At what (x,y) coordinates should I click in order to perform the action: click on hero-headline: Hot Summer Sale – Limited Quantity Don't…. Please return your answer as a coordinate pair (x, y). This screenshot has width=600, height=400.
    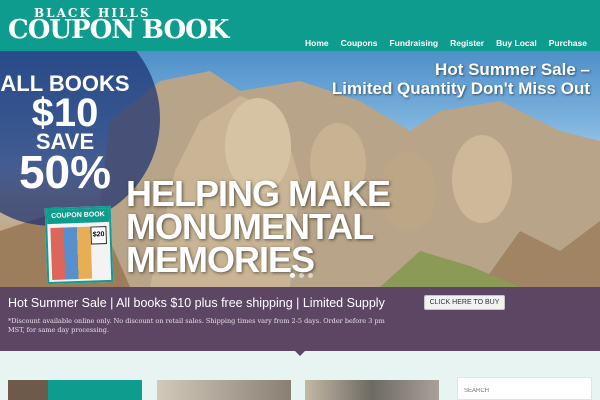
    Looking at the image, I should click on (460, 79).